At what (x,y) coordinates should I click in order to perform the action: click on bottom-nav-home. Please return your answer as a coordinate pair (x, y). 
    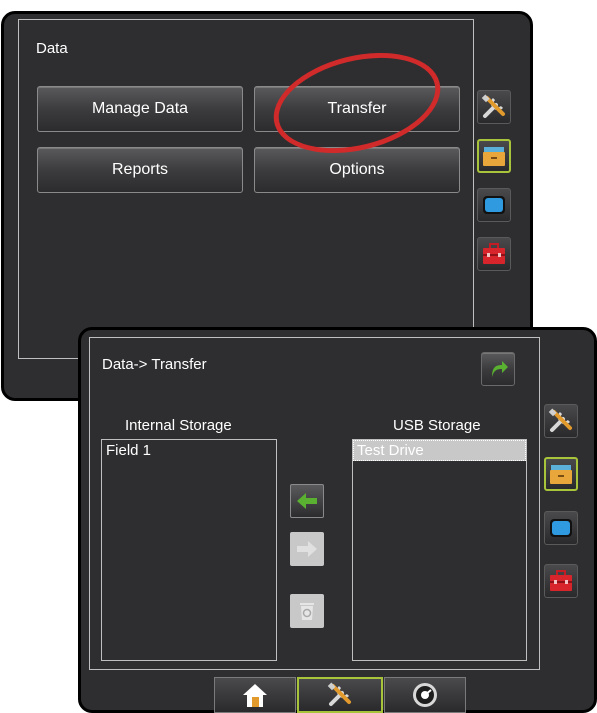
    Looking at the image, I should click on (255, 695).